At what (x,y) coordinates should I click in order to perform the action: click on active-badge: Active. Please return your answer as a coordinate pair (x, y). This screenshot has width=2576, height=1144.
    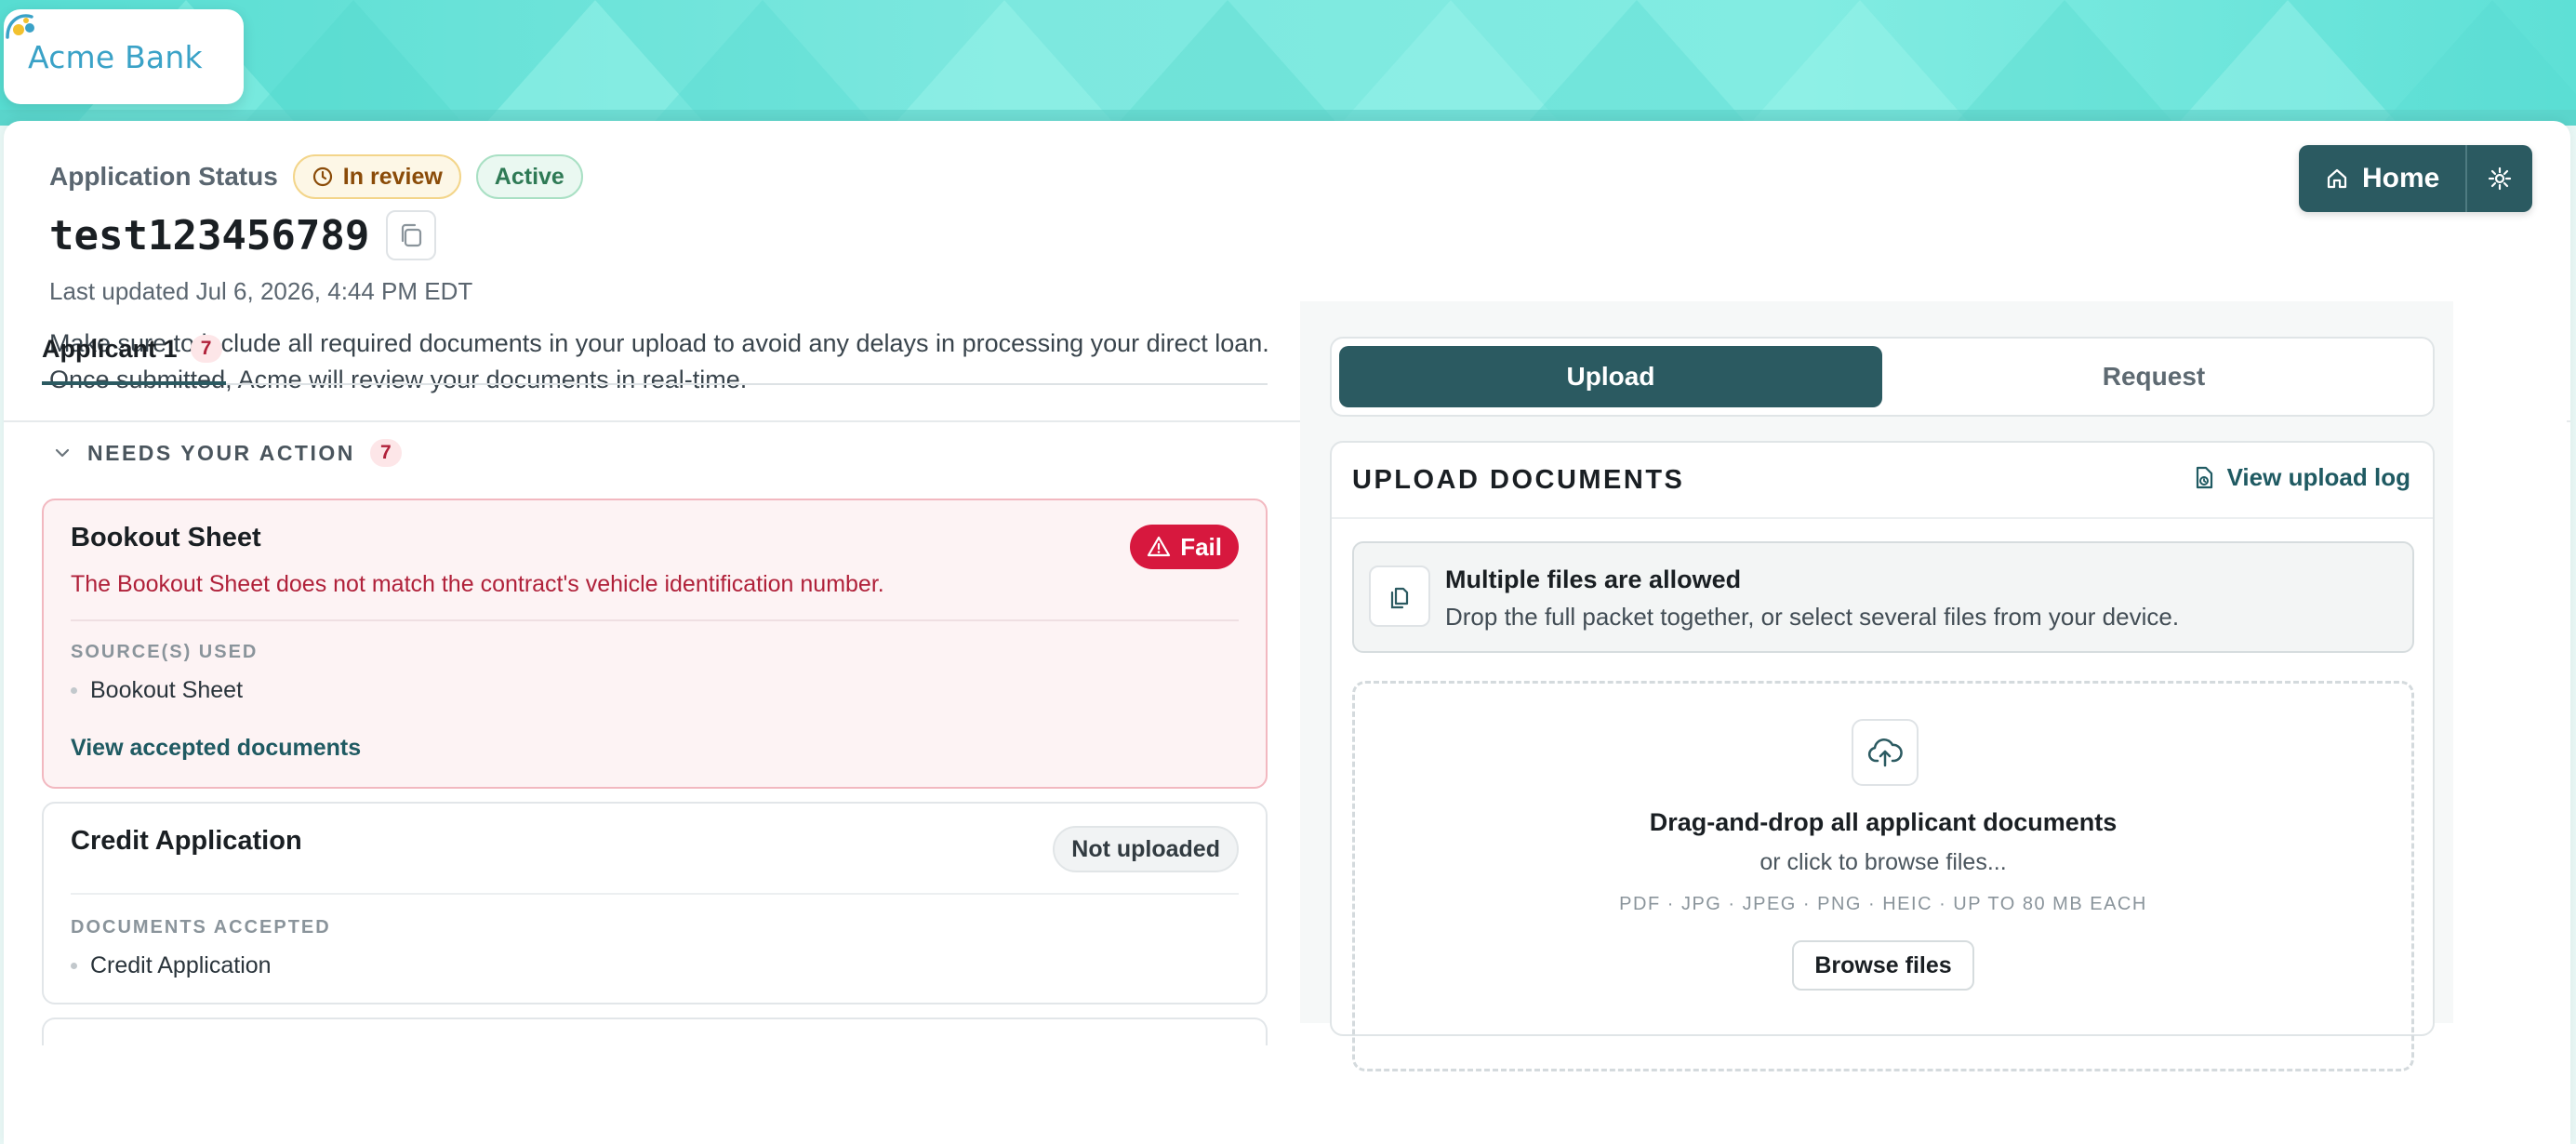
    Looking at the image, I should click on (529, 176).